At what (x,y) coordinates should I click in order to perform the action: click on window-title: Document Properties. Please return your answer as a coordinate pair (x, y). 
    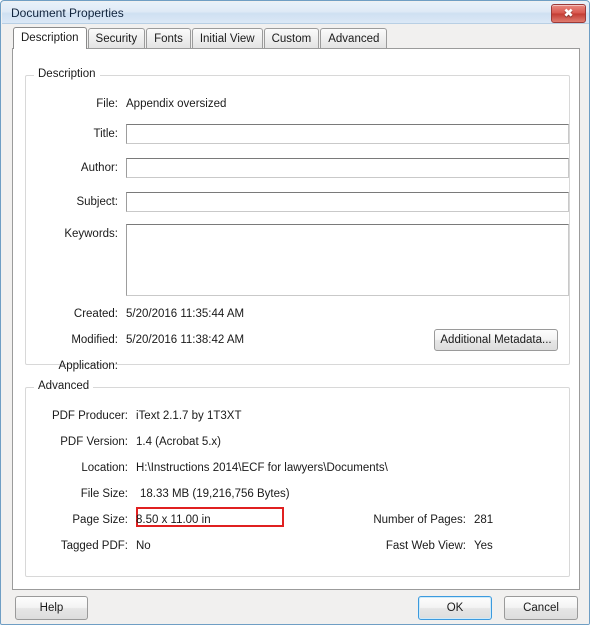
    Looking at the image, I should click on (67, 13).